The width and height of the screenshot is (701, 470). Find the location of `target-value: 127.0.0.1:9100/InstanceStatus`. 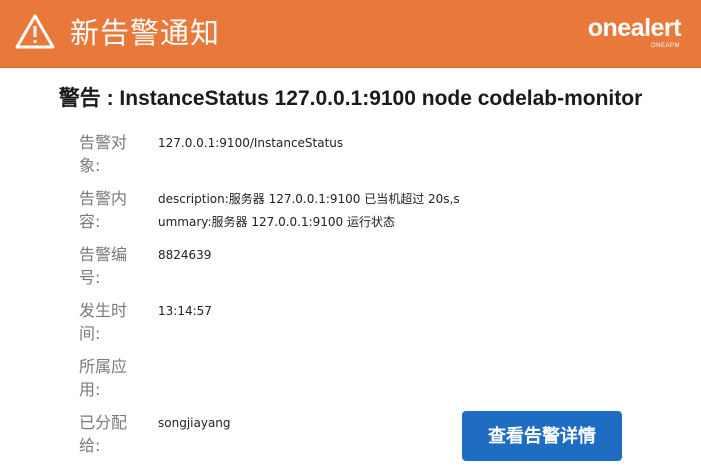

target-value: 127.0.0.1:9100/InstanceStatus is located at coordinates (251, 143).